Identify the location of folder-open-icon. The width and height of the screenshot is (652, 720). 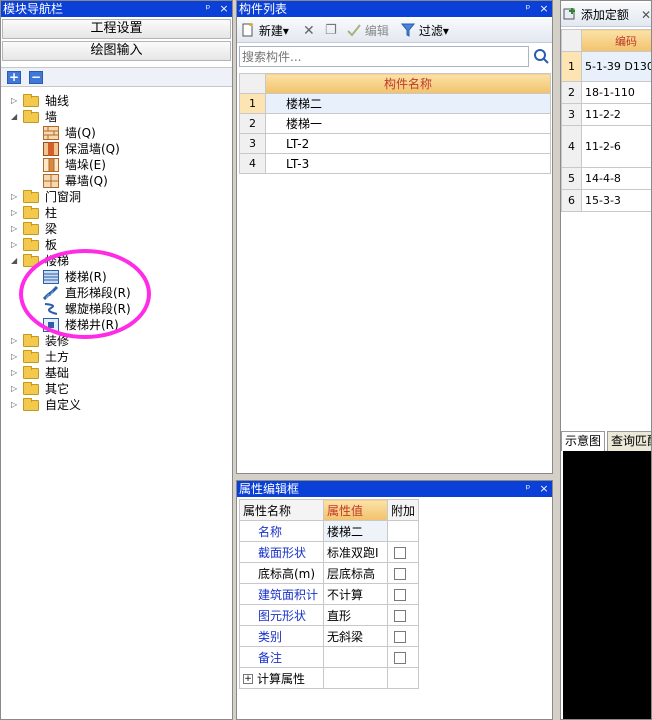
(31, 116).